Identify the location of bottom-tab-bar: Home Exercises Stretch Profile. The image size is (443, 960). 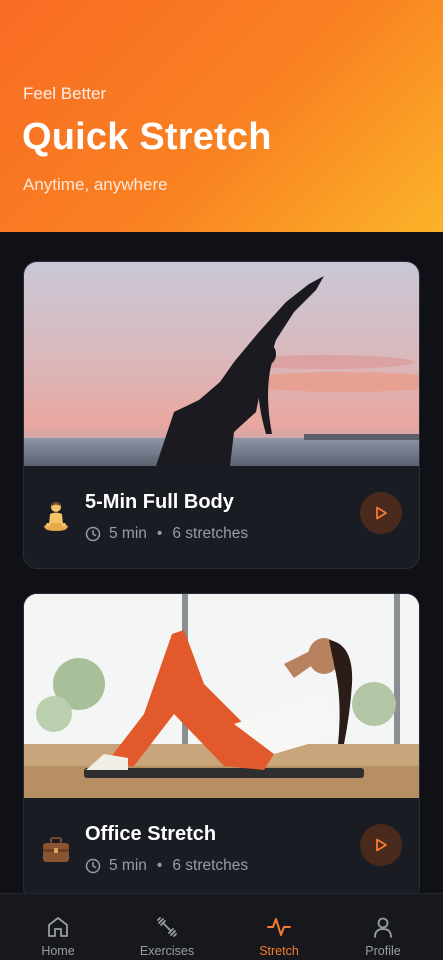
(221, 926).